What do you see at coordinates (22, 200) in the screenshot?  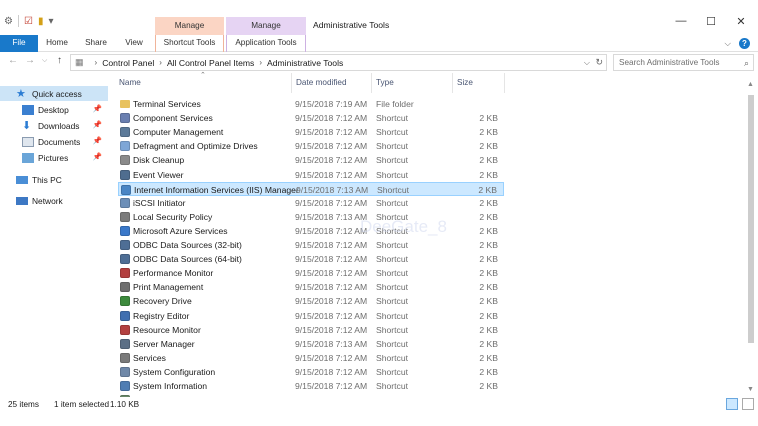 I see `network-icon` at bounding box center [22, 200].